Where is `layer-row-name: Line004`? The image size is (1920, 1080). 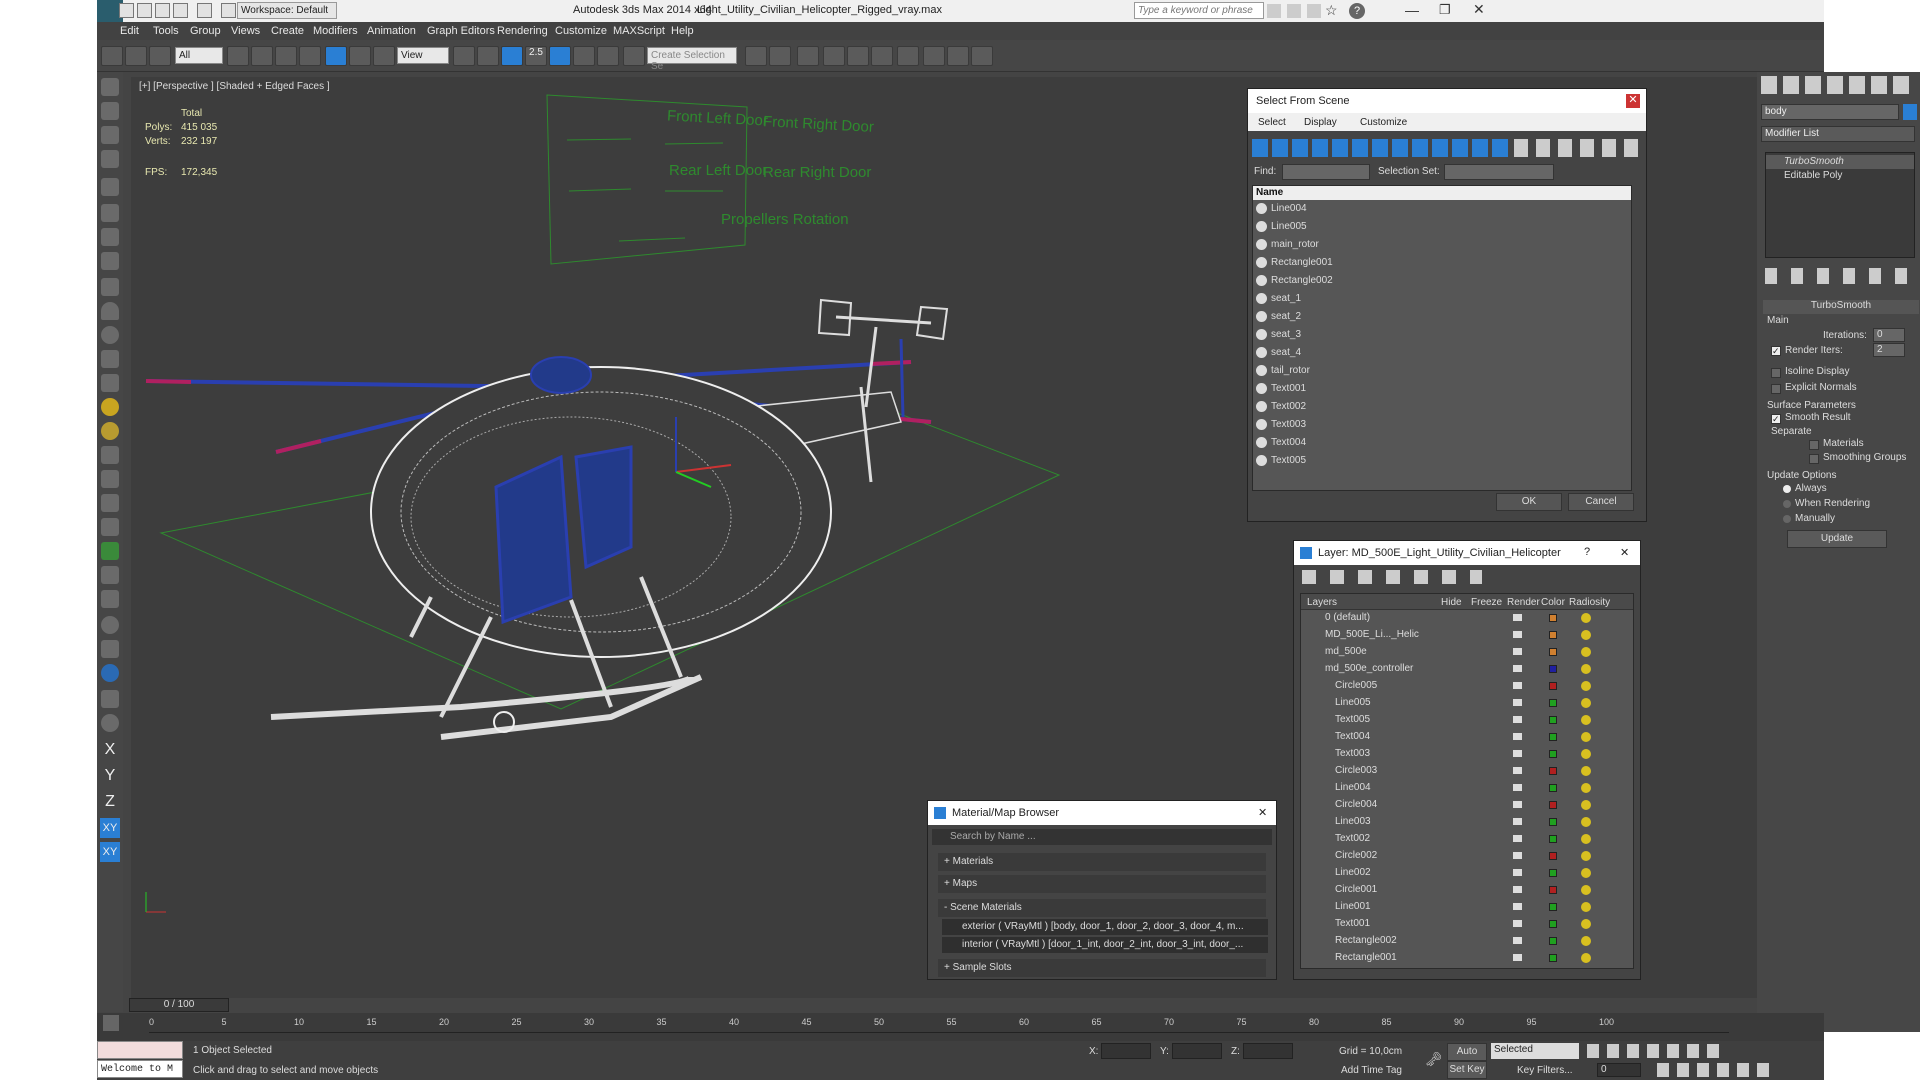
layer-row-name: Line004 is located at coordinates (1353, 787).